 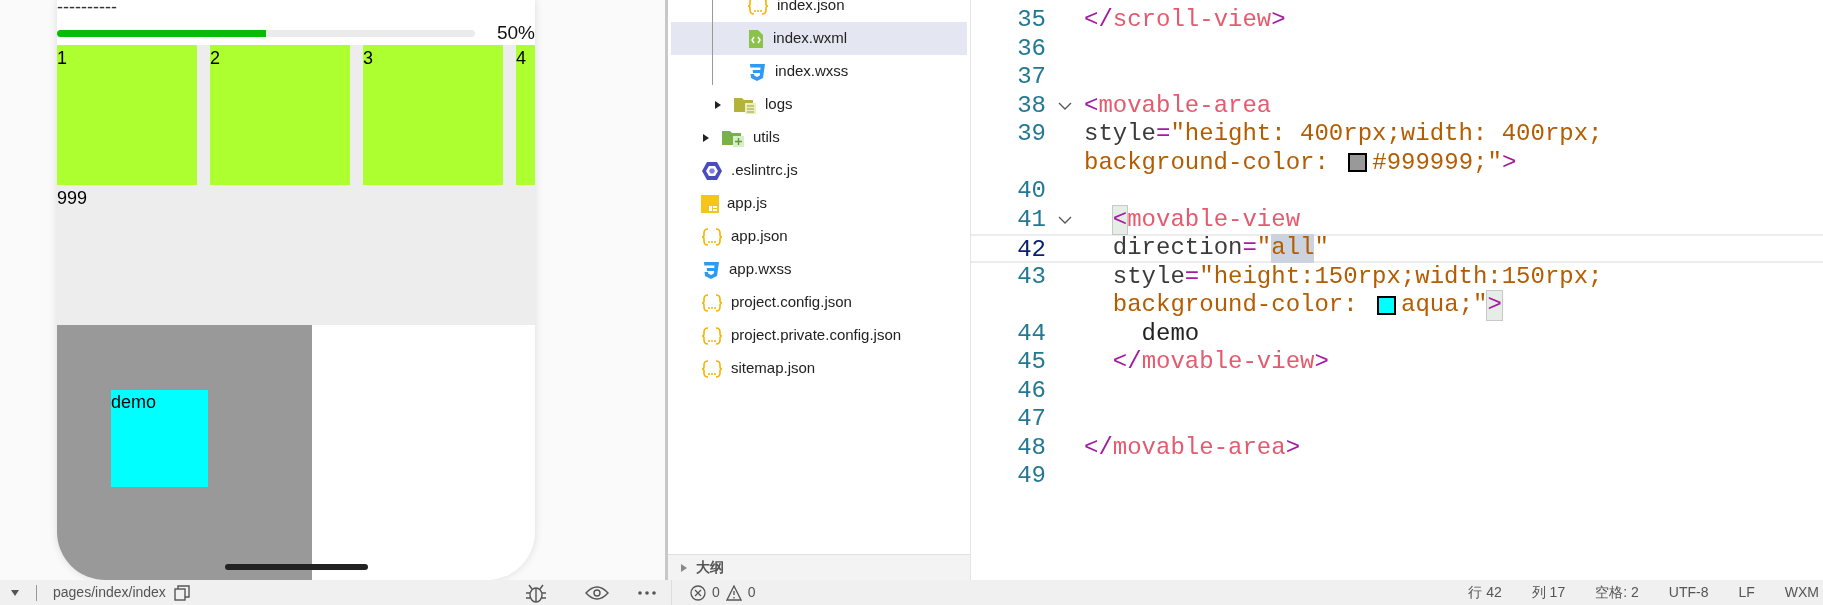 What do you see at coordinates (1031, 76) in the screenshot?
I see `line-number: 37` at bounding box center [1031, 76].